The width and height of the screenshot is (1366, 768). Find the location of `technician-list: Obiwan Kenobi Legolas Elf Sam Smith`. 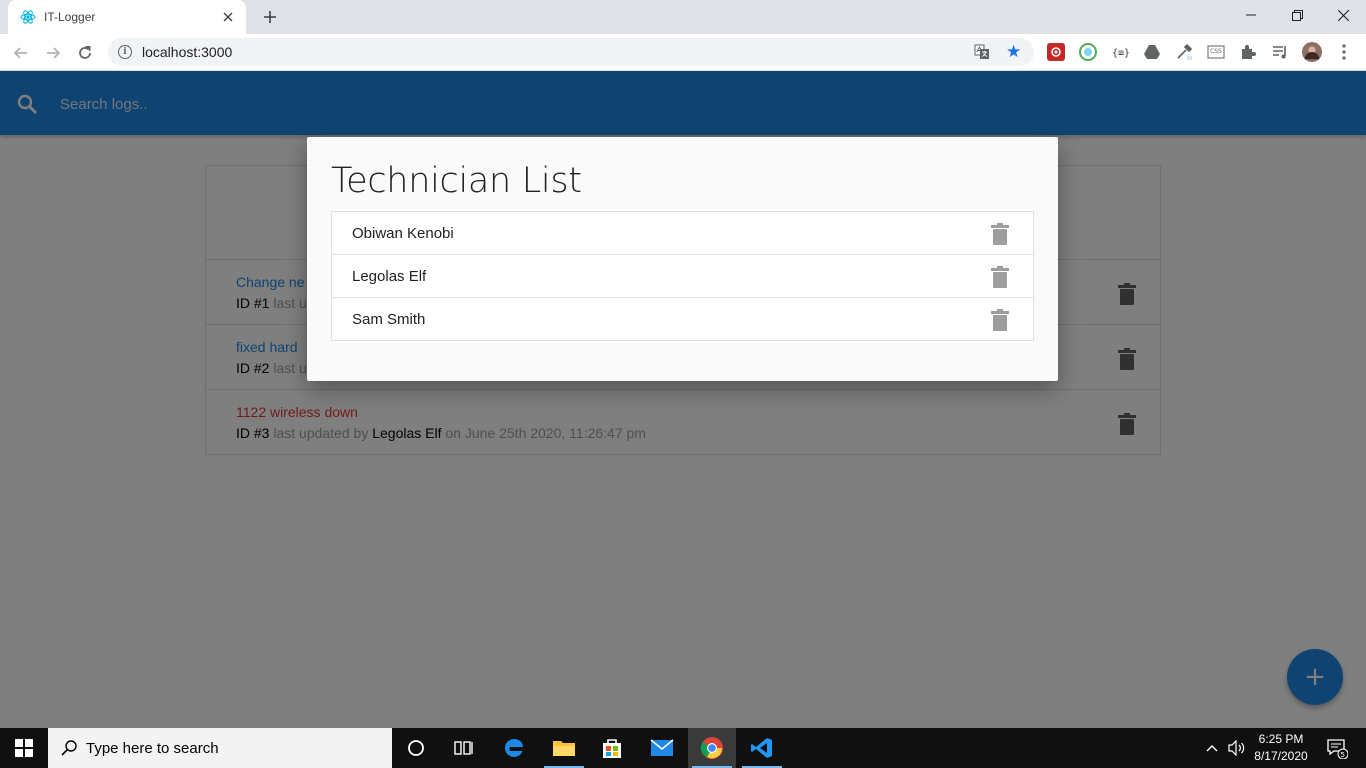

technician-list: Obiwan Kenobi Legolas Elf Sam Smith is located at coordinates (682, 276).